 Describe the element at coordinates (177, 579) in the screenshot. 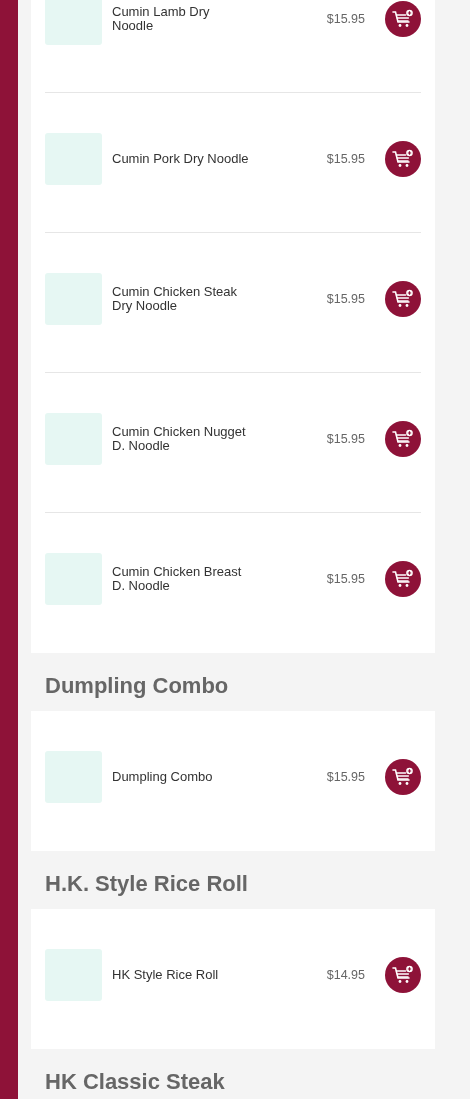

I see `item-name: Cumin Chicken Breast D. Noodle` at that location.